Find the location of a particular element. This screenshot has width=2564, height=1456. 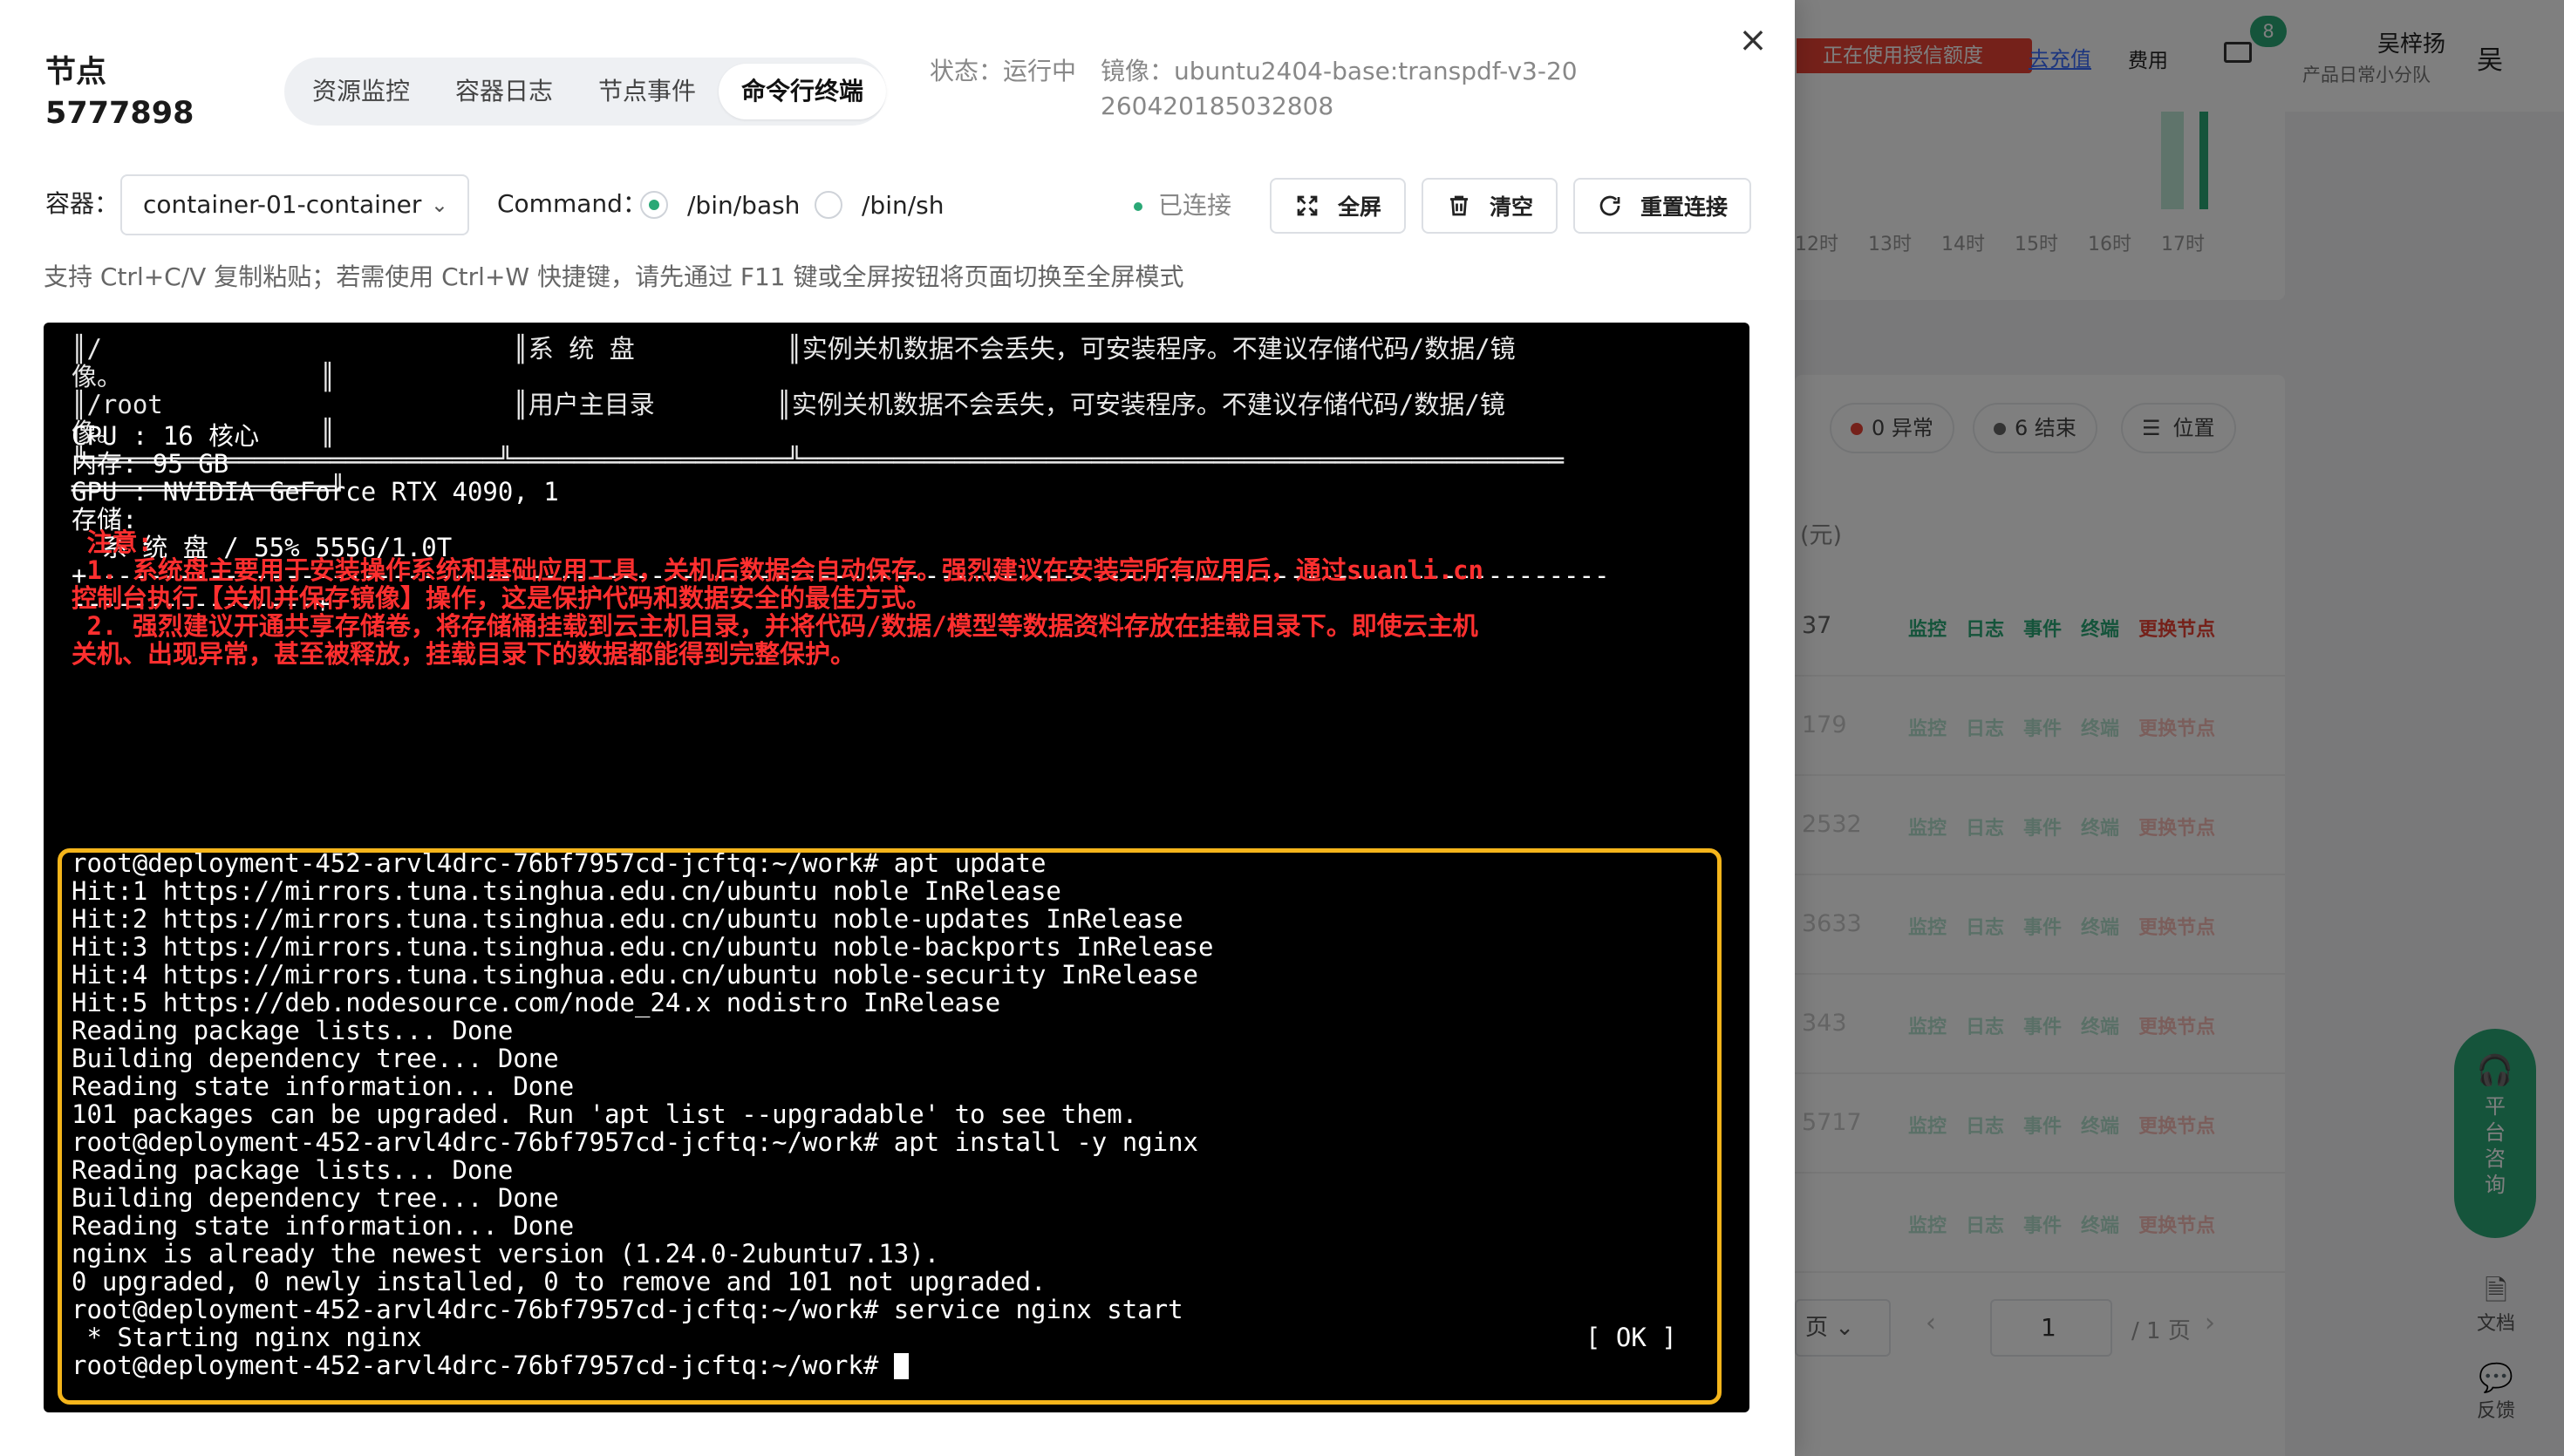

command-label: Command： is located at coordinates (572, 203).